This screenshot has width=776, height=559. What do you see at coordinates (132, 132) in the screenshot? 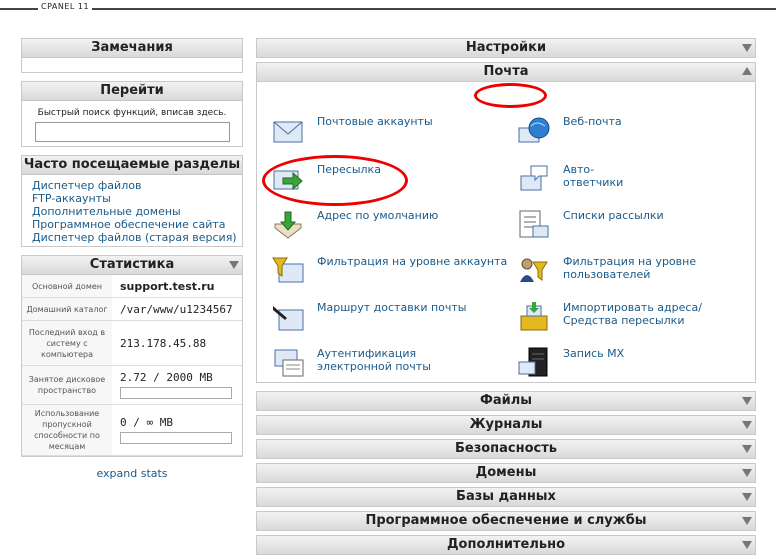
I see `quick-search-input` at bounding box center [132, 132].